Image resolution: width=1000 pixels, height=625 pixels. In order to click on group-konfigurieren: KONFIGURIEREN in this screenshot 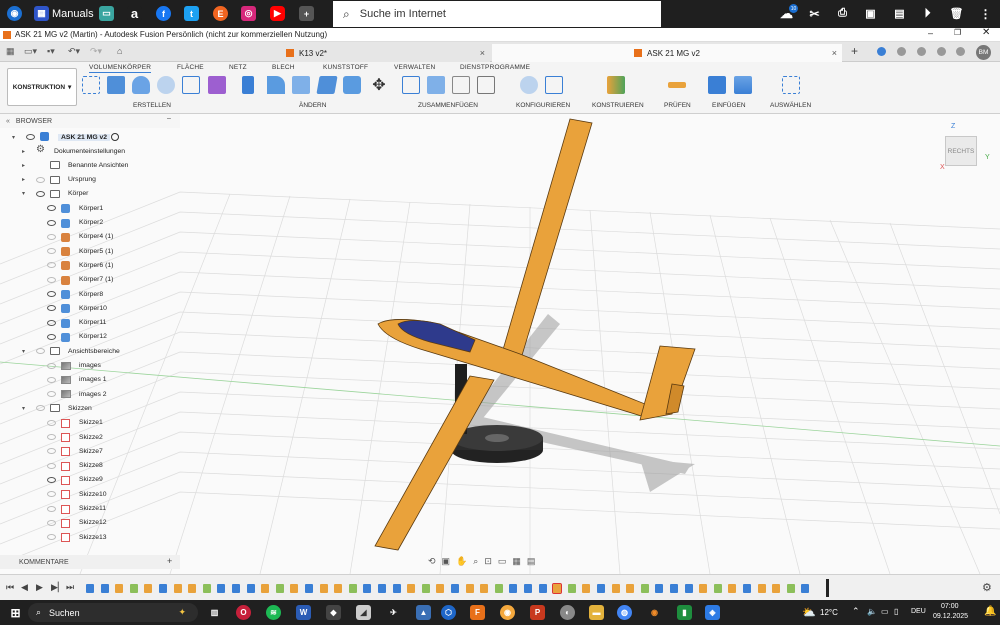, I will do `click(543, 105)`.